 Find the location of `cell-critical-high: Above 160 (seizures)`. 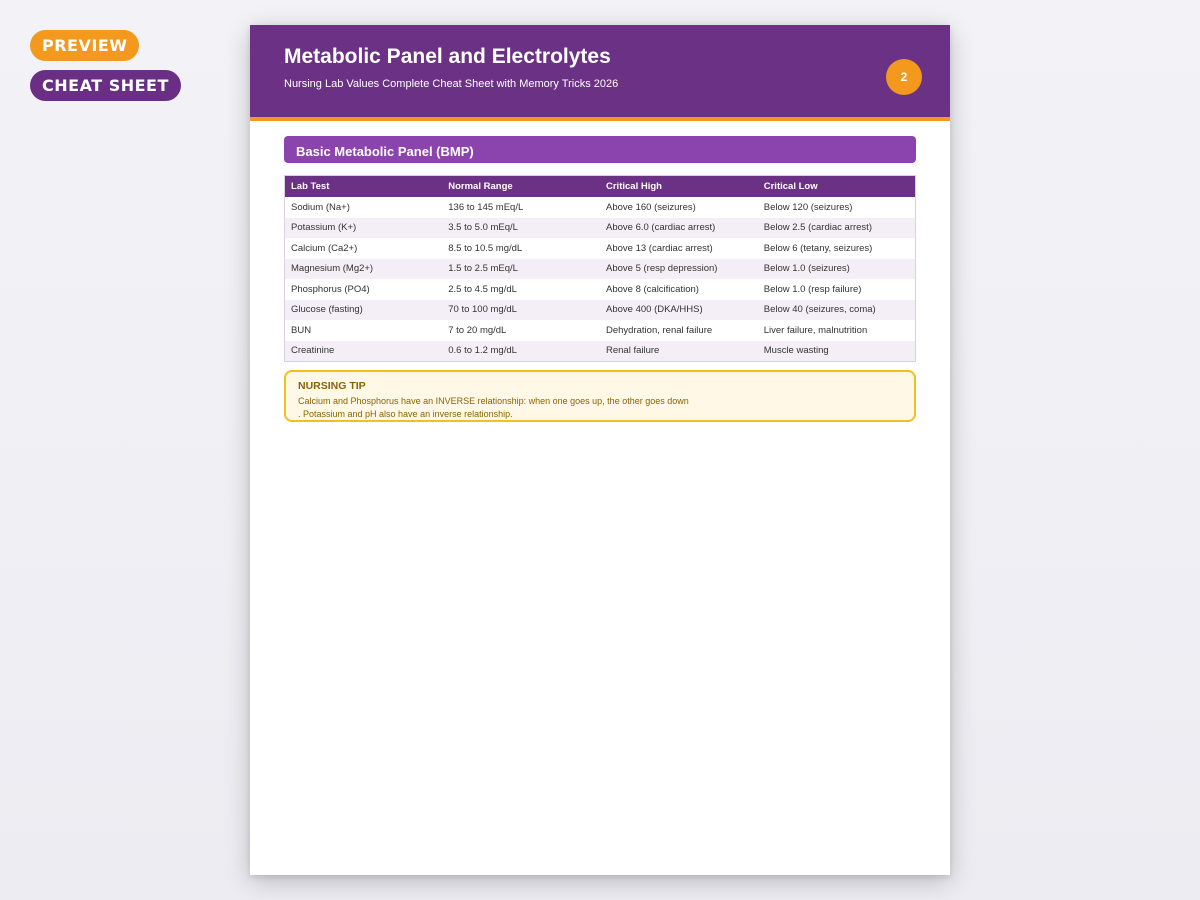

cell-critical-high: Above 160 (seizures) is located at coordinates (651, 207).